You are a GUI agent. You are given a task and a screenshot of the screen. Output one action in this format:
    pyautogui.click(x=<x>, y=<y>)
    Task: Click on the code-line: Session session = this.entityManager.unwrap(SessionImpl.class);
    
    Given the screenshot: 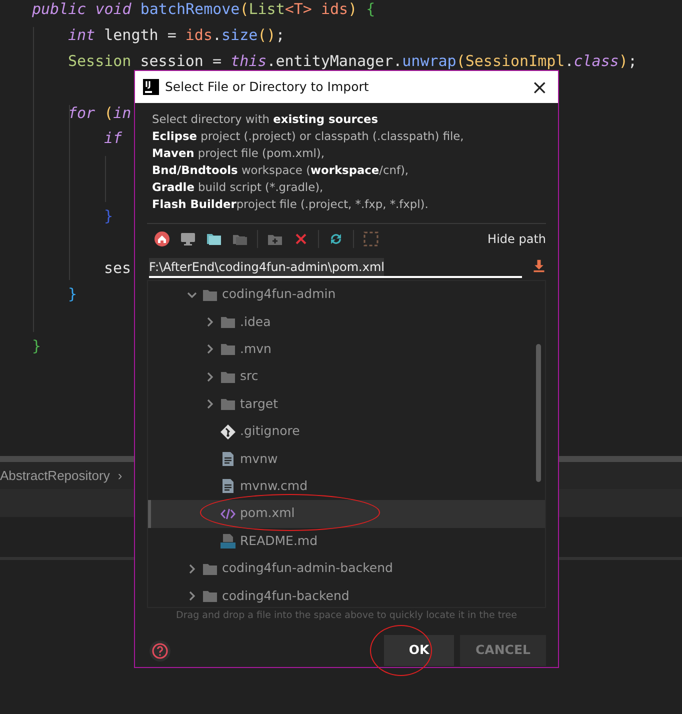 What is the action you would take?
    pyautogui.click(x=352, y=61)
    